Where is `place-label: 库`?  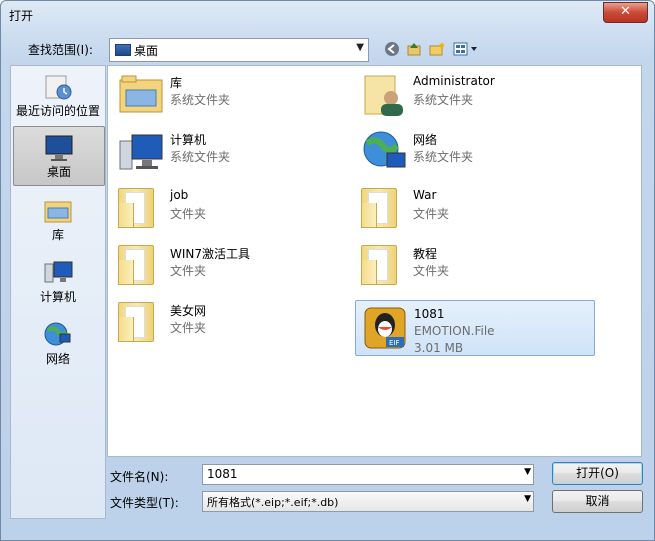 place-label: 库 is located at coordinates (57, 235).